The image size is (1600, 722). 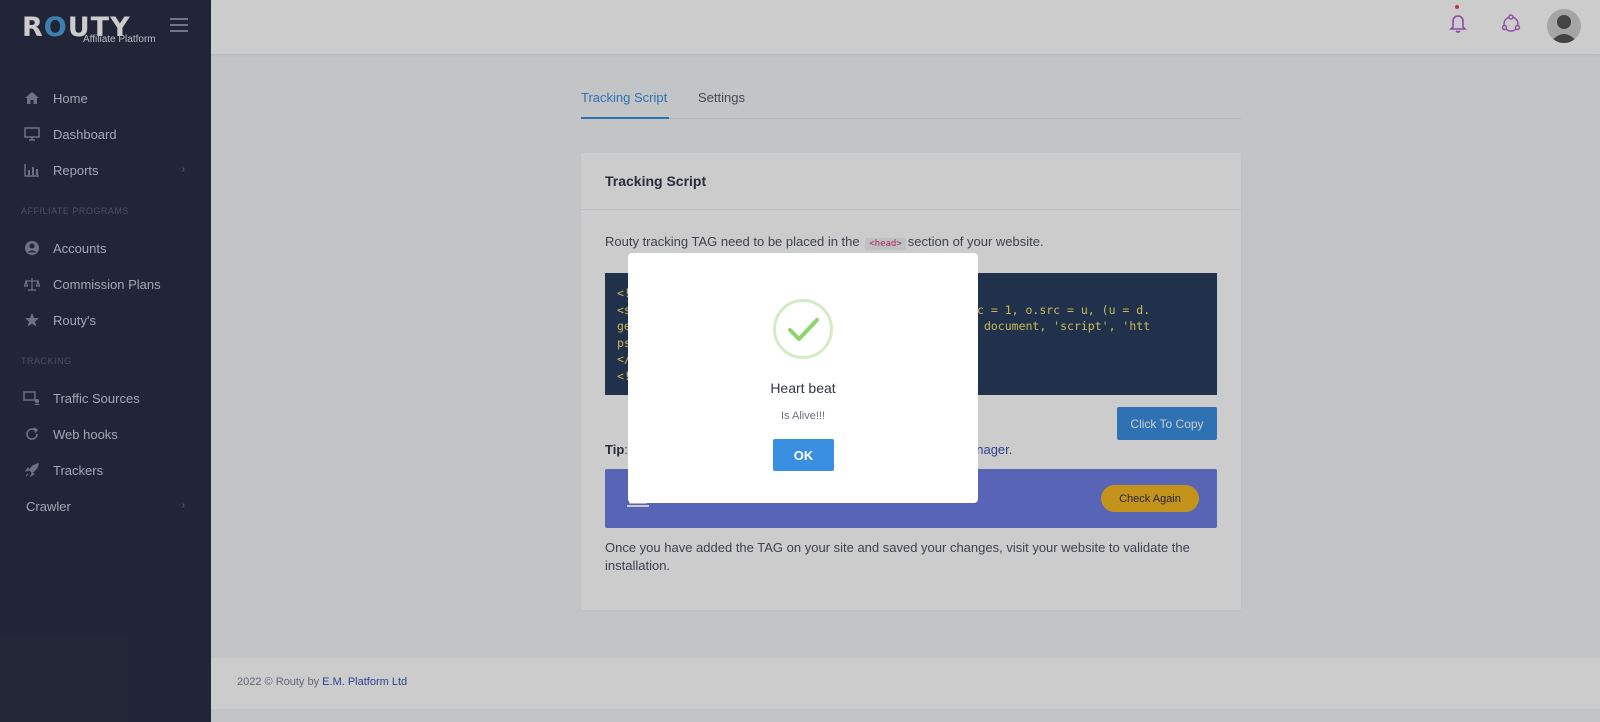 What do you see at coordinates (803, 416) in the screenshot?
I see `dialog-message: Is Alive!!!` at bounding box center [803, 416].